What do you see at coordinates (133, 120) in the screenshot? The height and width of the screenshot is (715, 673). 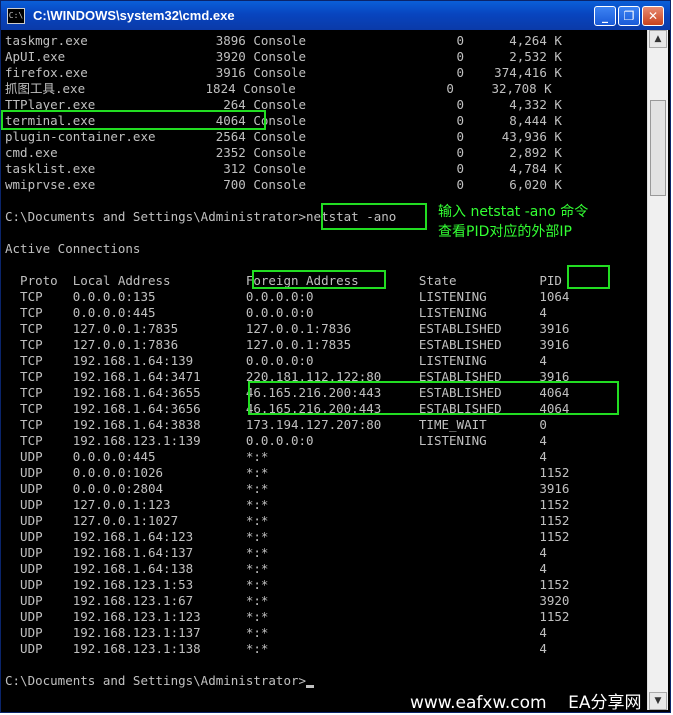 I see `highlight-terminal-process` at bounding box center [133, 120].